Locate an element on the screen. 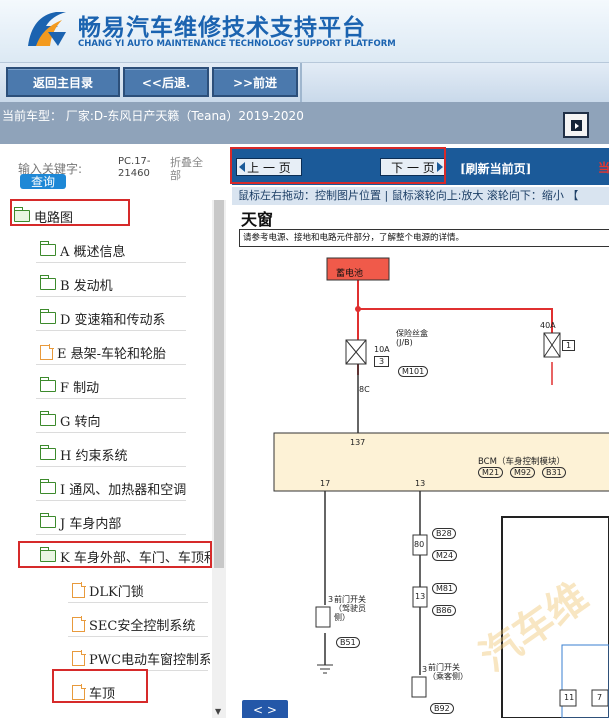  tree-item-label: K 车身外部、车门、车顶和 is located at coordinates (135, 558).